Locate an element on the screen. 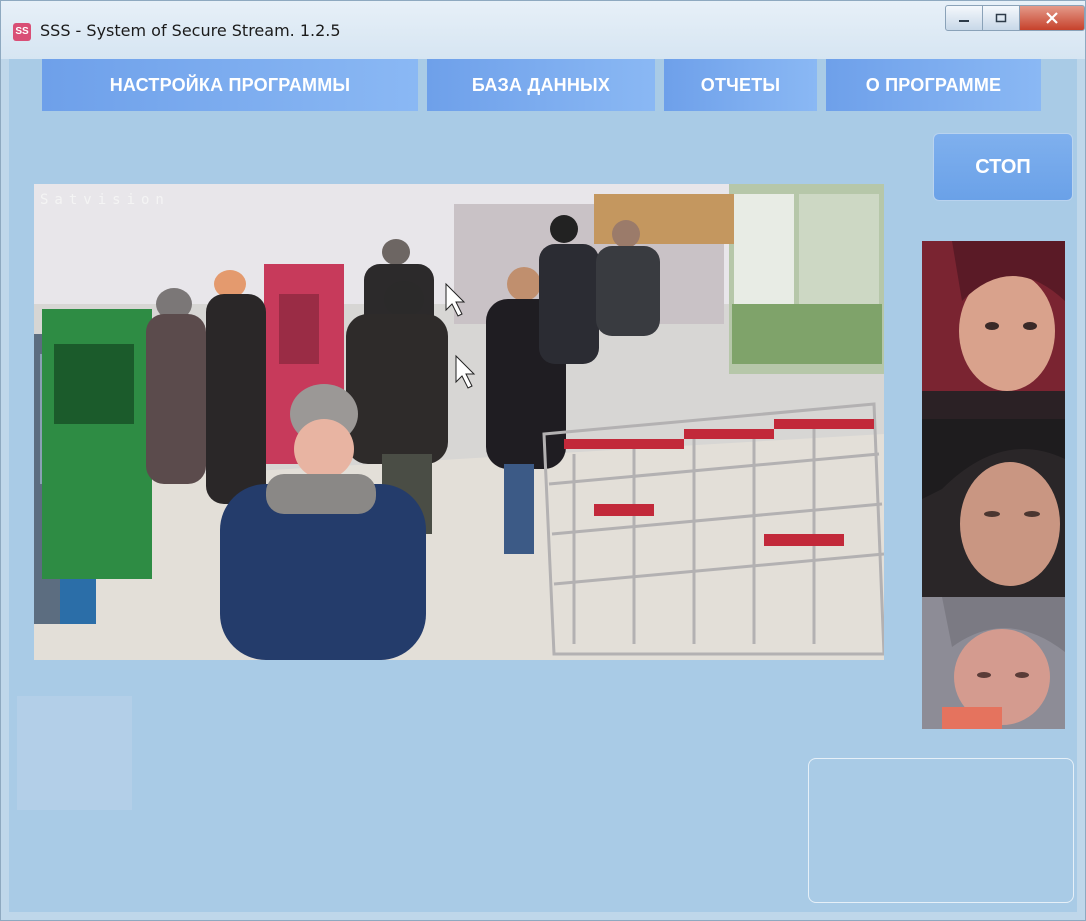  close-button is located at coordinates (1052, 18).